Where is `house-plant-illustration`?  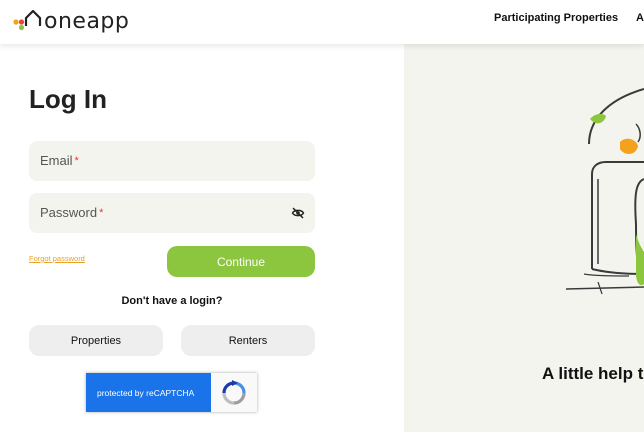 house-plant-illustration is located at coordinates (604, 191).